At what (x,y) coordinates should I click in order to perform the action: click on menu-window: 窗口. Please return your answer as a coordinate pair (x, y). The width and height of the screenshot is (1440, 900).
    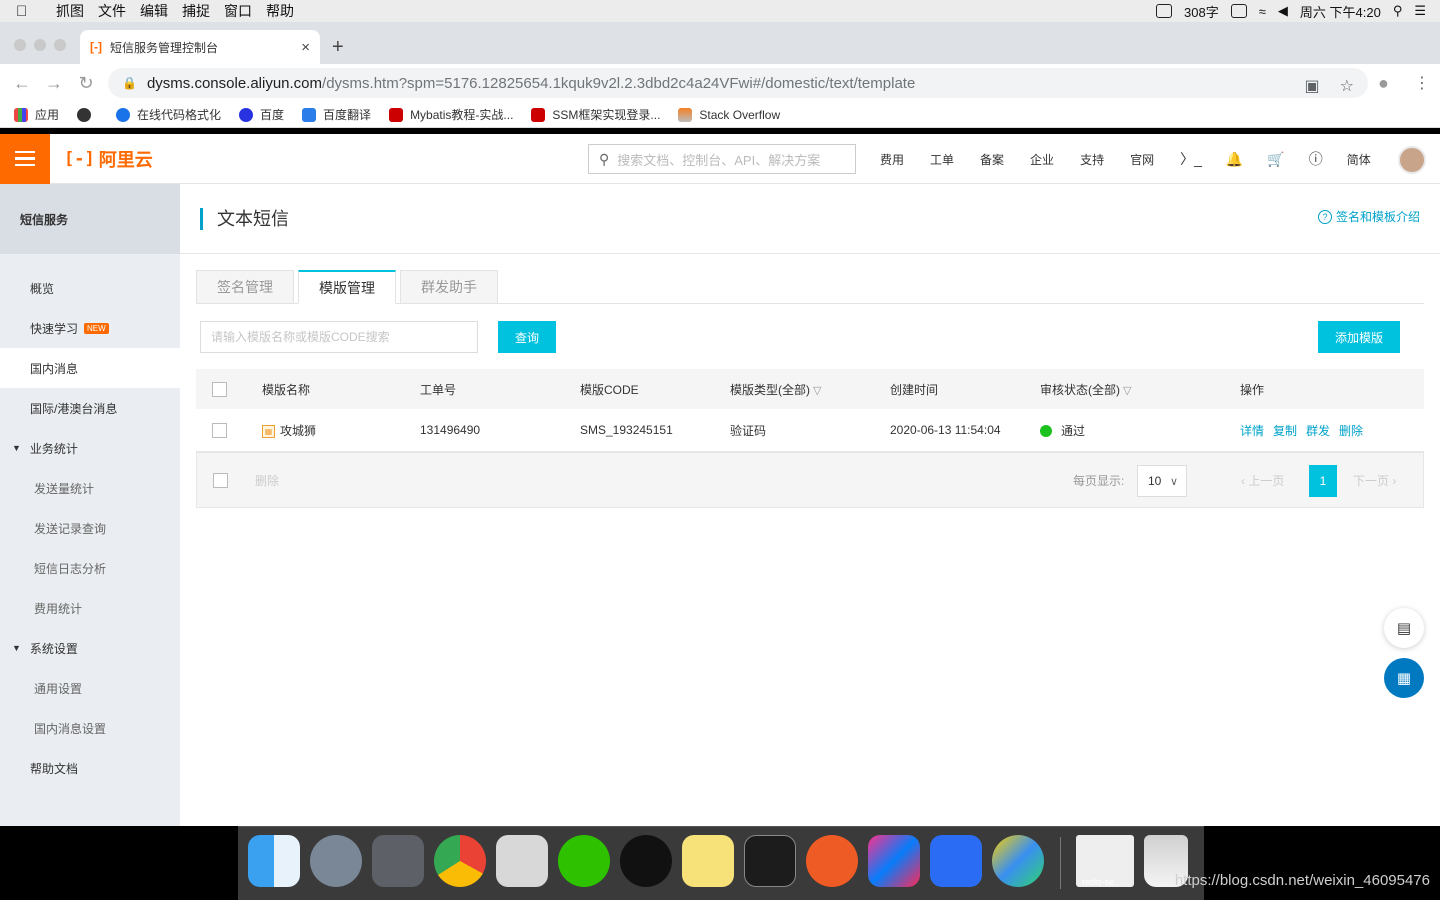
    Looking at the image, I should click on (238, 11).